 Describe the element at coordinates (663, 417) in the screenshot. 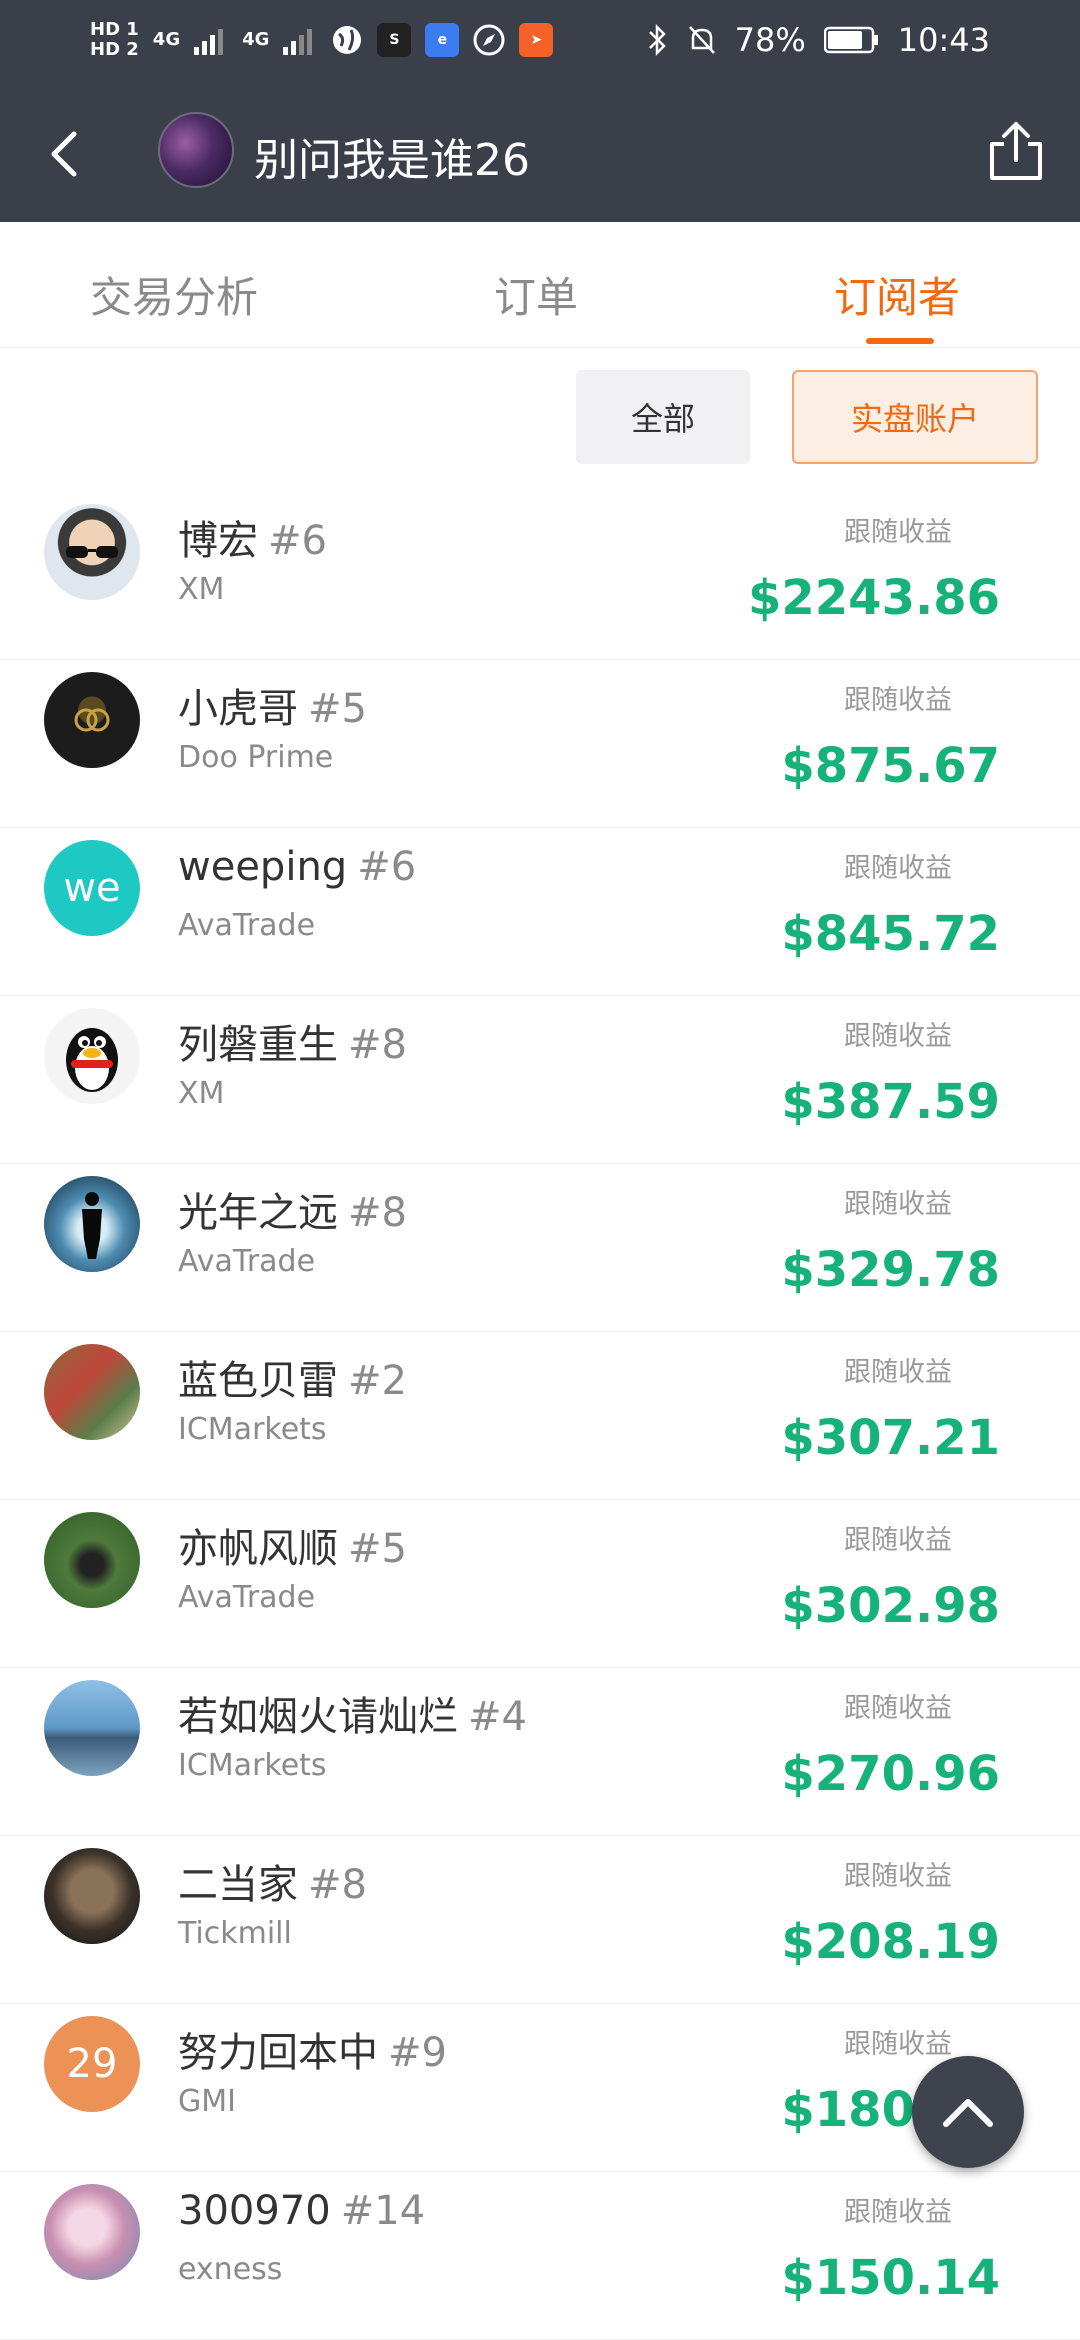

I see `filter-all-button: 全部` at that location.